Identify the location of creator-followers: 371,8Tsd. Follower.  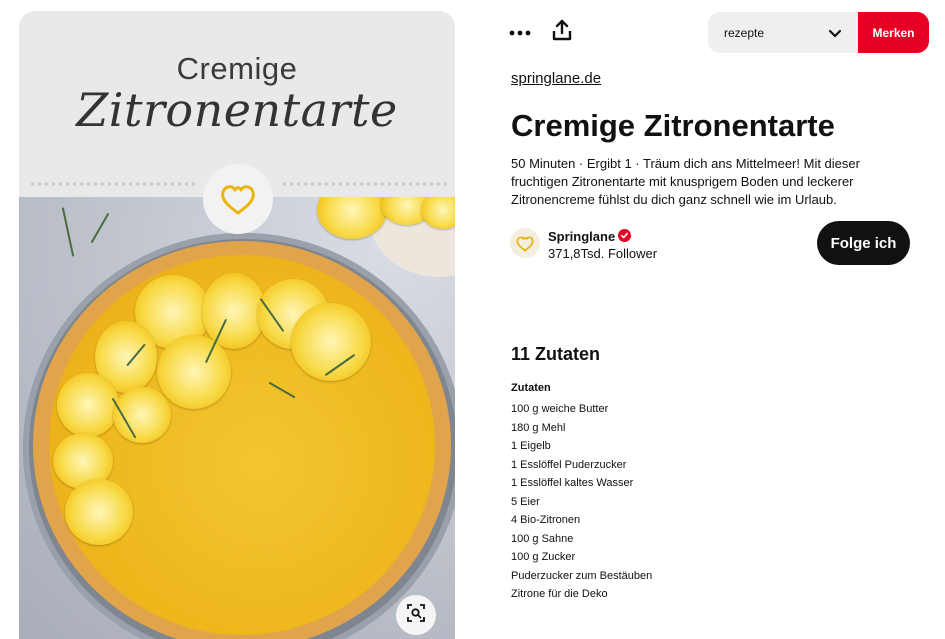
(603, 253).